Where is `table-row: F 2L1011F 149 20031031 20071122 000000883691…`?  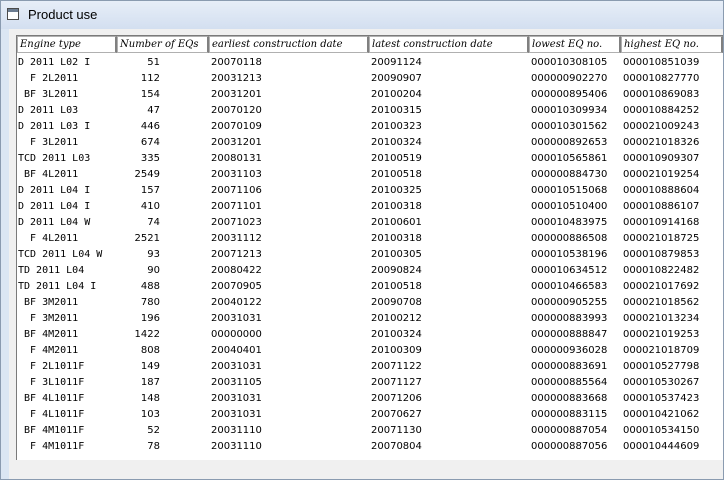
table-row: F 2L1011F 149 20031031 20071122 000000883691… is located at coordinates (370, 367).